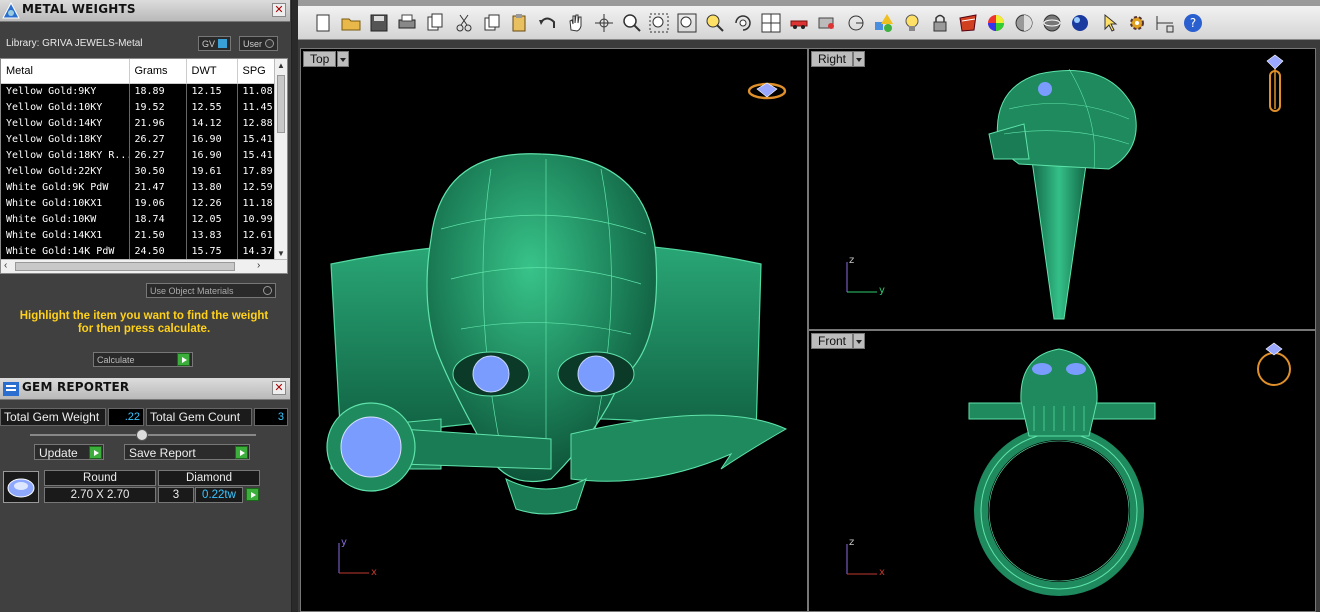 The image size is (1320, 612). What do you see at coordinates (940, 23) in the screenshot?
I see `lock-icon` at bounding box center [940, 23].